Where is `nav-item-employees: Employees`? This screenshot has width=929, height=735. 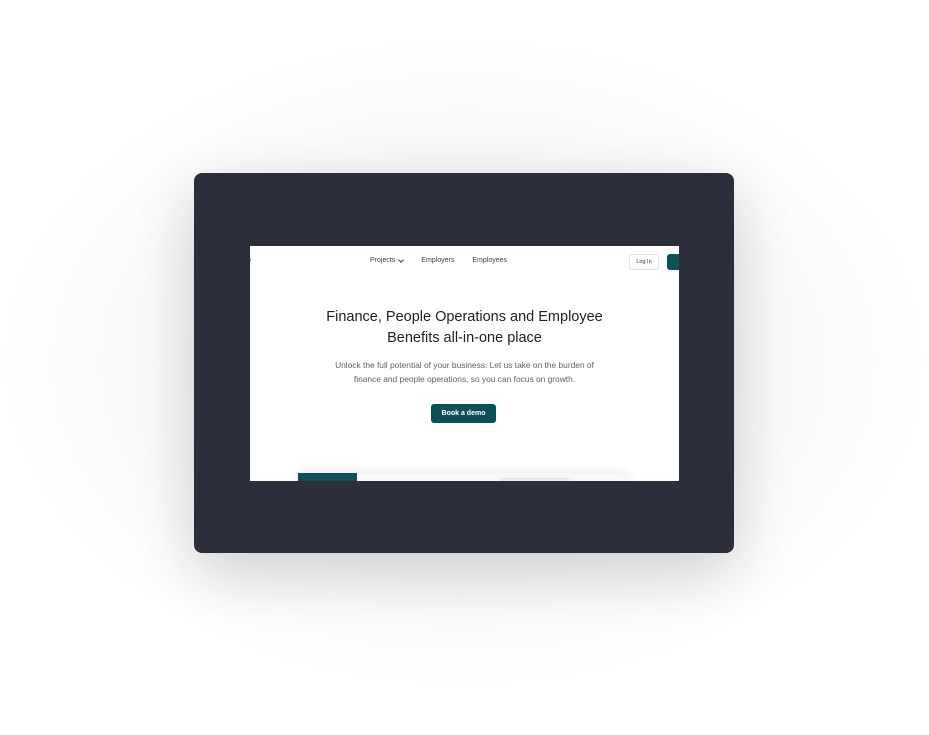 nav-item-employees: Employees is located at coordinates (489, 260).